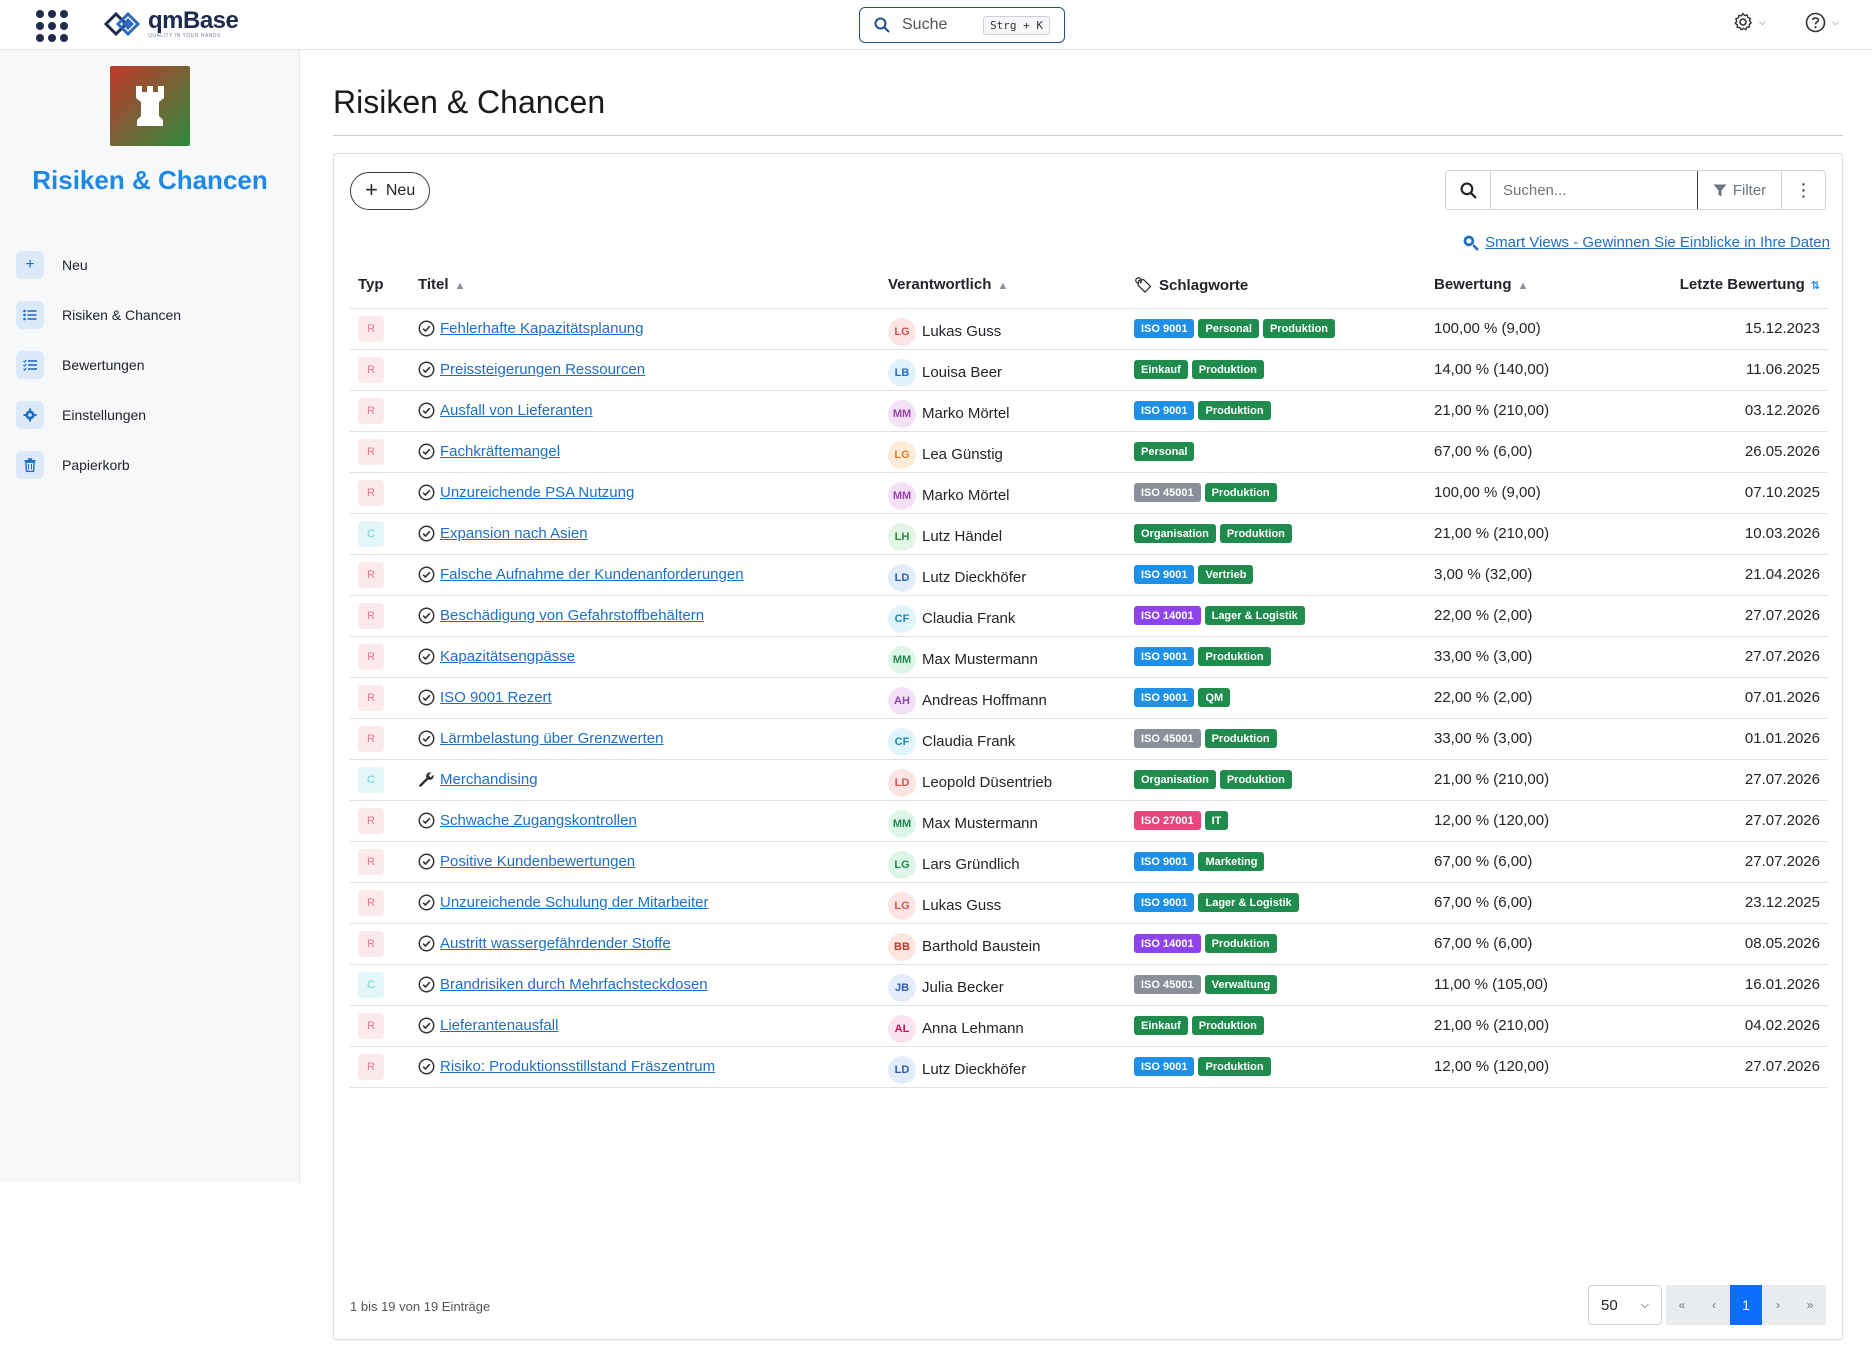 Image resolution: width=1872 pixels, height=1370 pixels. I want to click on search-icon, so click(1468, 190).